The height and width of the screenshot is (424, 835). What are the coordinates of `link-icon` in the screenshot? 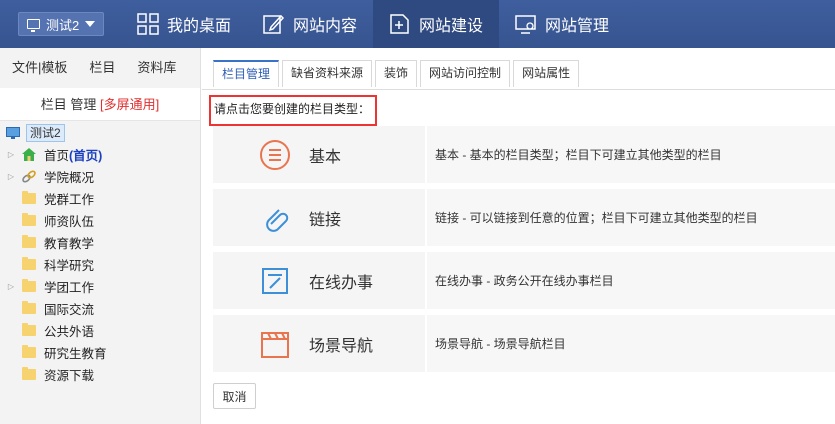 It's located at (29, 176).